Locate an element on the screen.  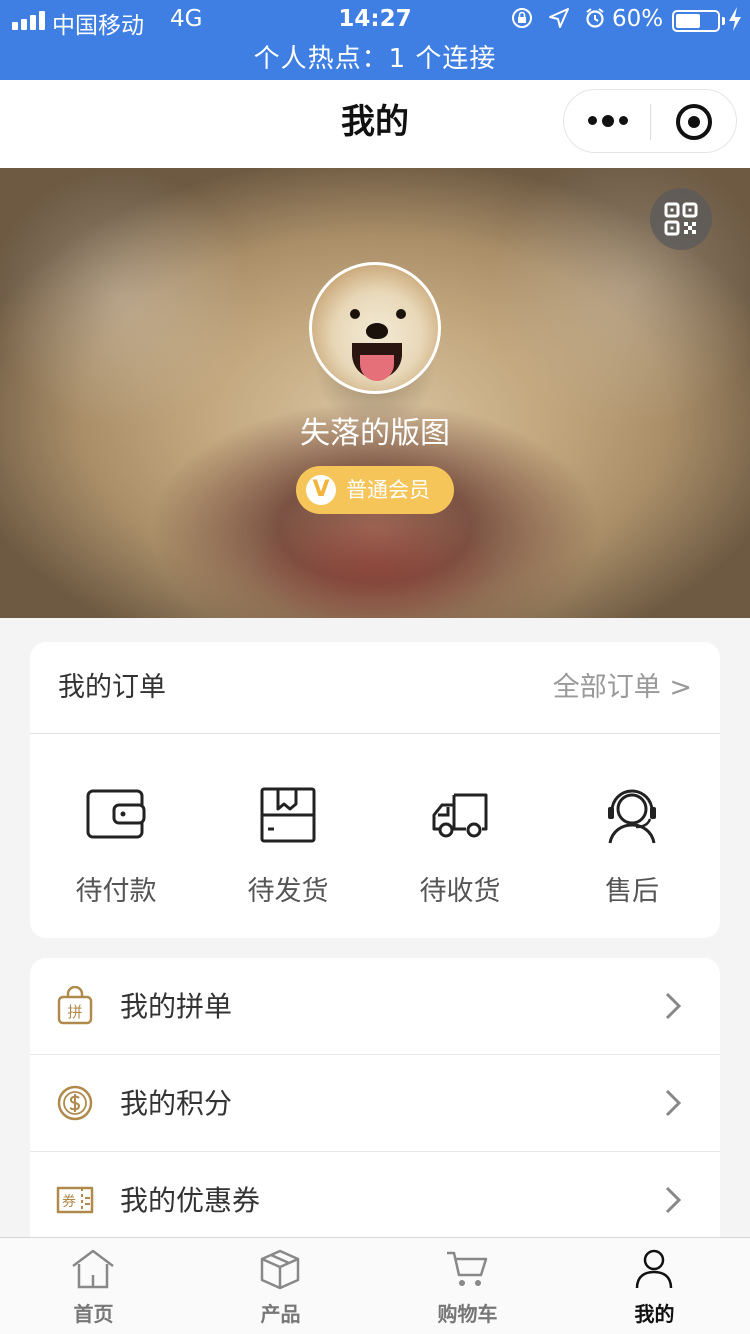
orders-header: 我的订单 全部订单 > is located at coordinates (375, 688).